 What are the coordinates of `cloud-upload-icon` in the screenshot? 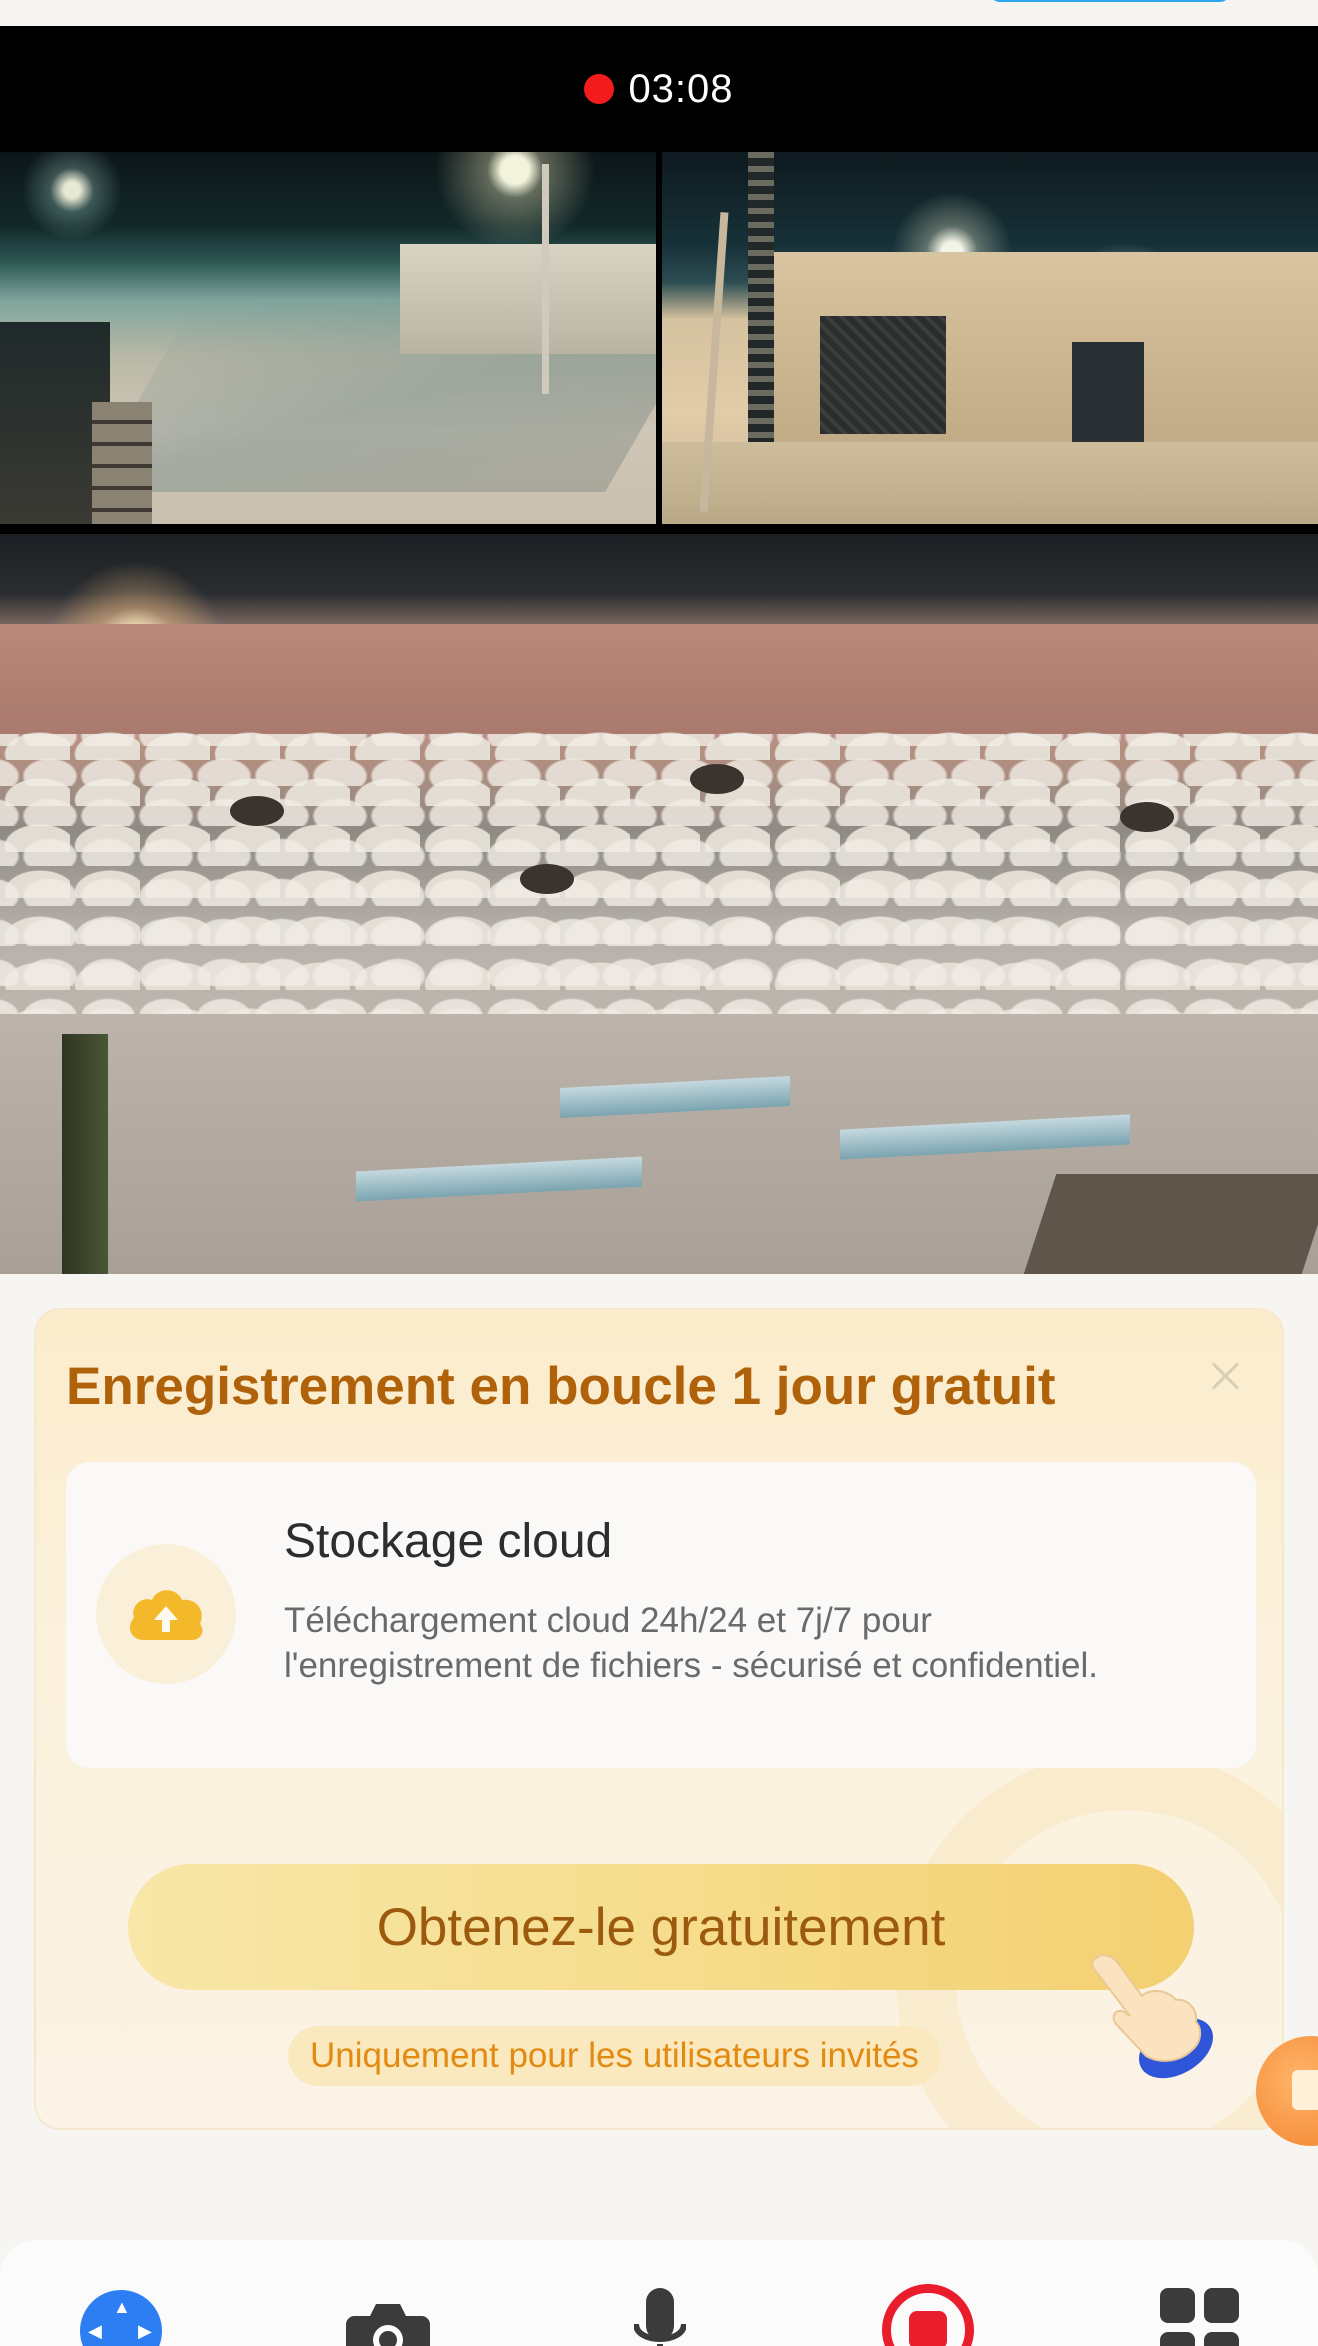 It's located at (166, 1614).